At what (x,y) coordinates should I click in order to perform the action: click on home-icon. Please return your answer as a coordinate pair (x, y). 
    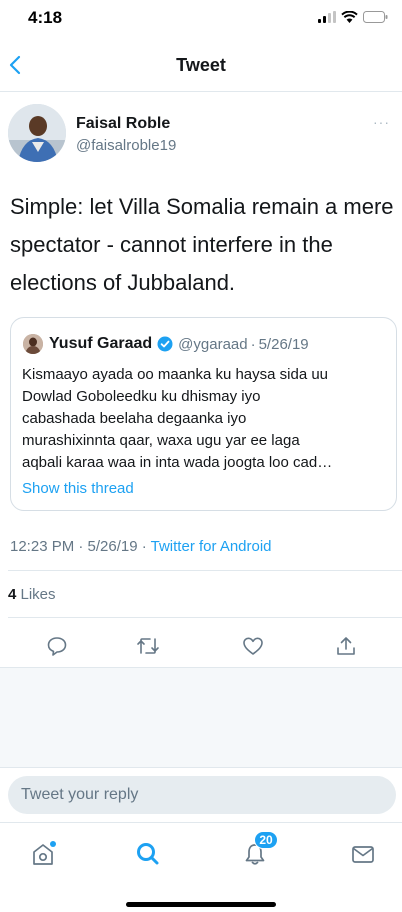
    Looking at the image, I should click on (44, 853).